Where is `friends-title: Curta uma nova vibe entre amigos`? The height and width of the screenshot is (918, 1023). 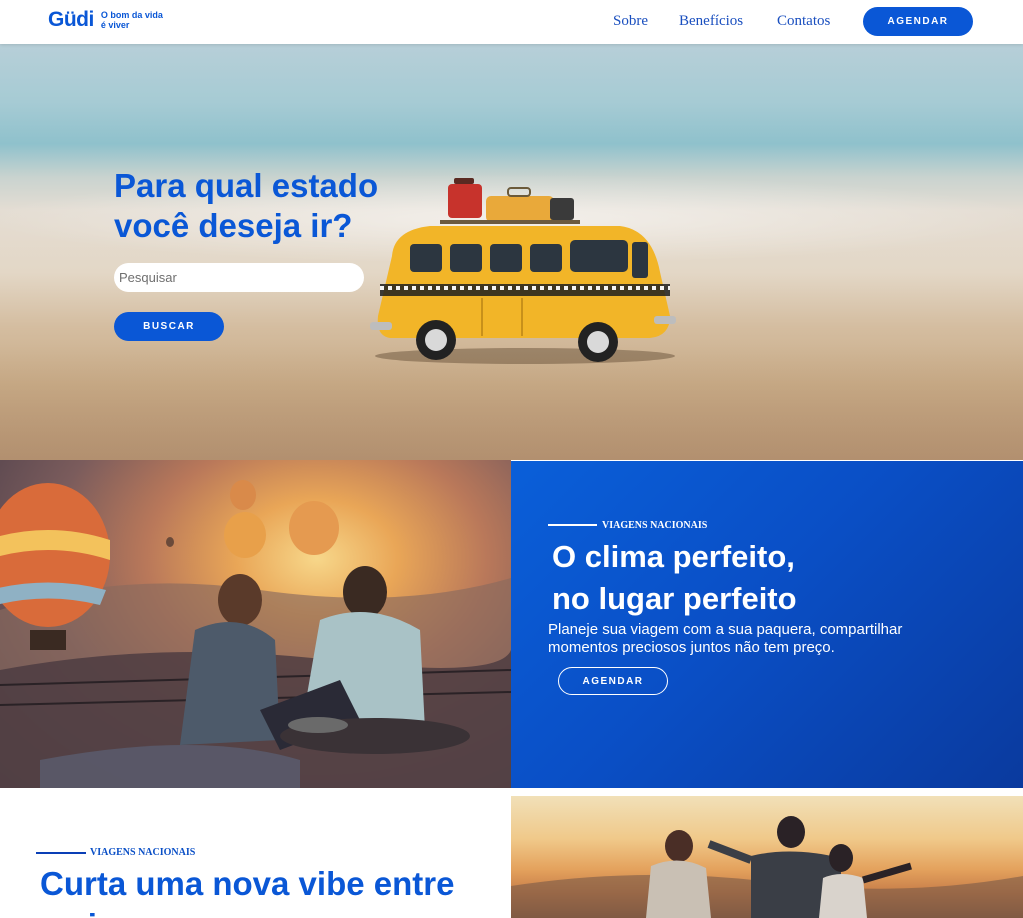
friends-title: Curta uma nova vibe entre amigos is located at coordinates (247, 891).